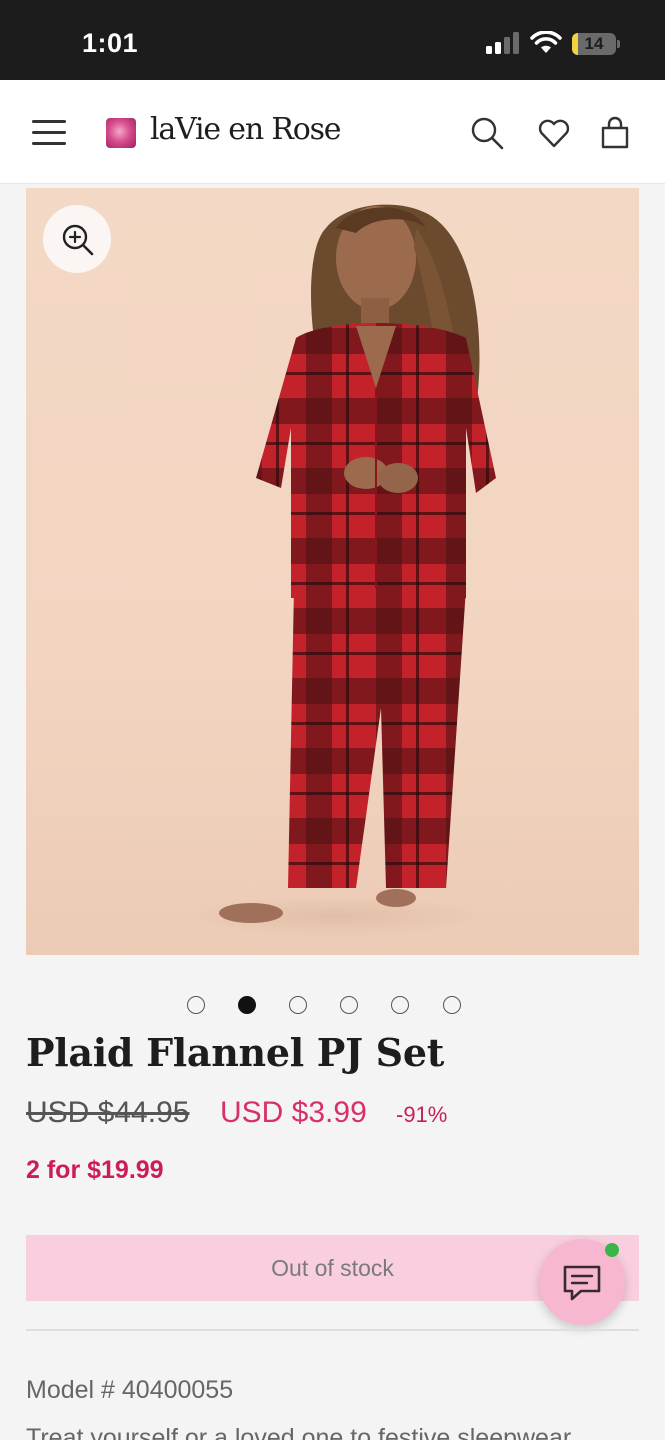  I want to click on shopping-bag-icon, so click(615, 133).